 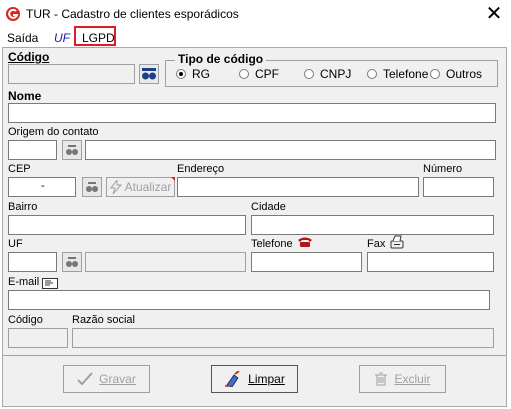 What do you see at coordinates (19, 169) in the screenshot?
I see `cep-label: CEP` at bounding box center [19, 169].